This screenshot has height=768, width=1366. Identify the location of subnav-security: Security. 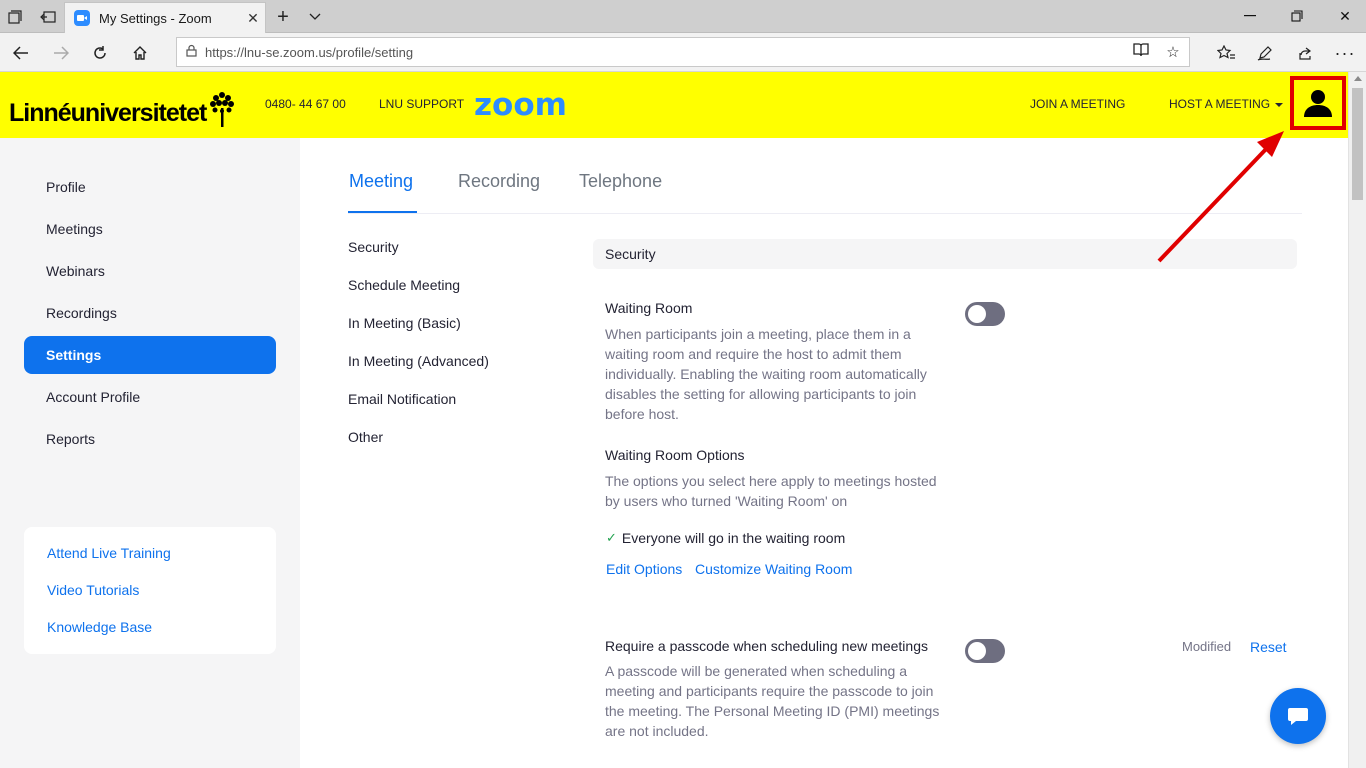
(373, 247).